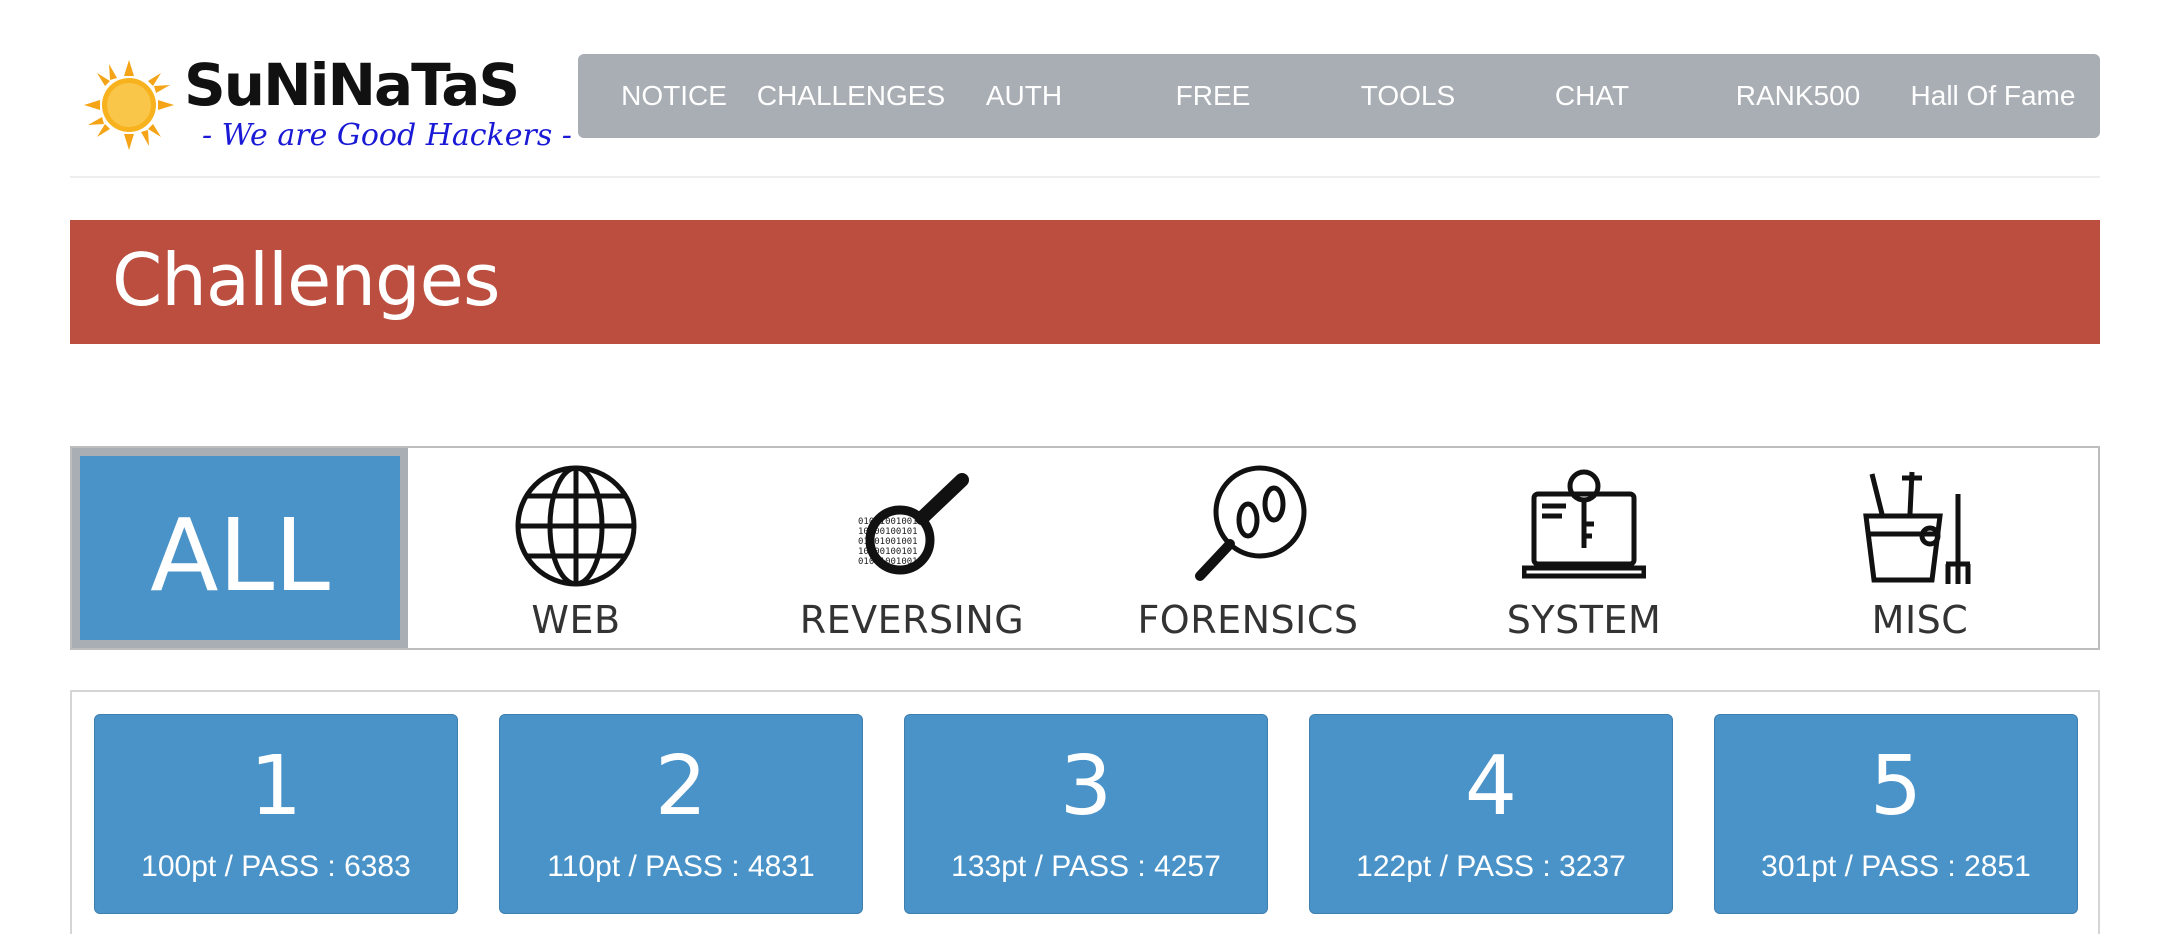 The image size is (2164, 934). What do you see at coordinates (1248, 620) in the screenshot?
I see `category-forensics-label: FORENSICS` at bounding box center [1248, 620].